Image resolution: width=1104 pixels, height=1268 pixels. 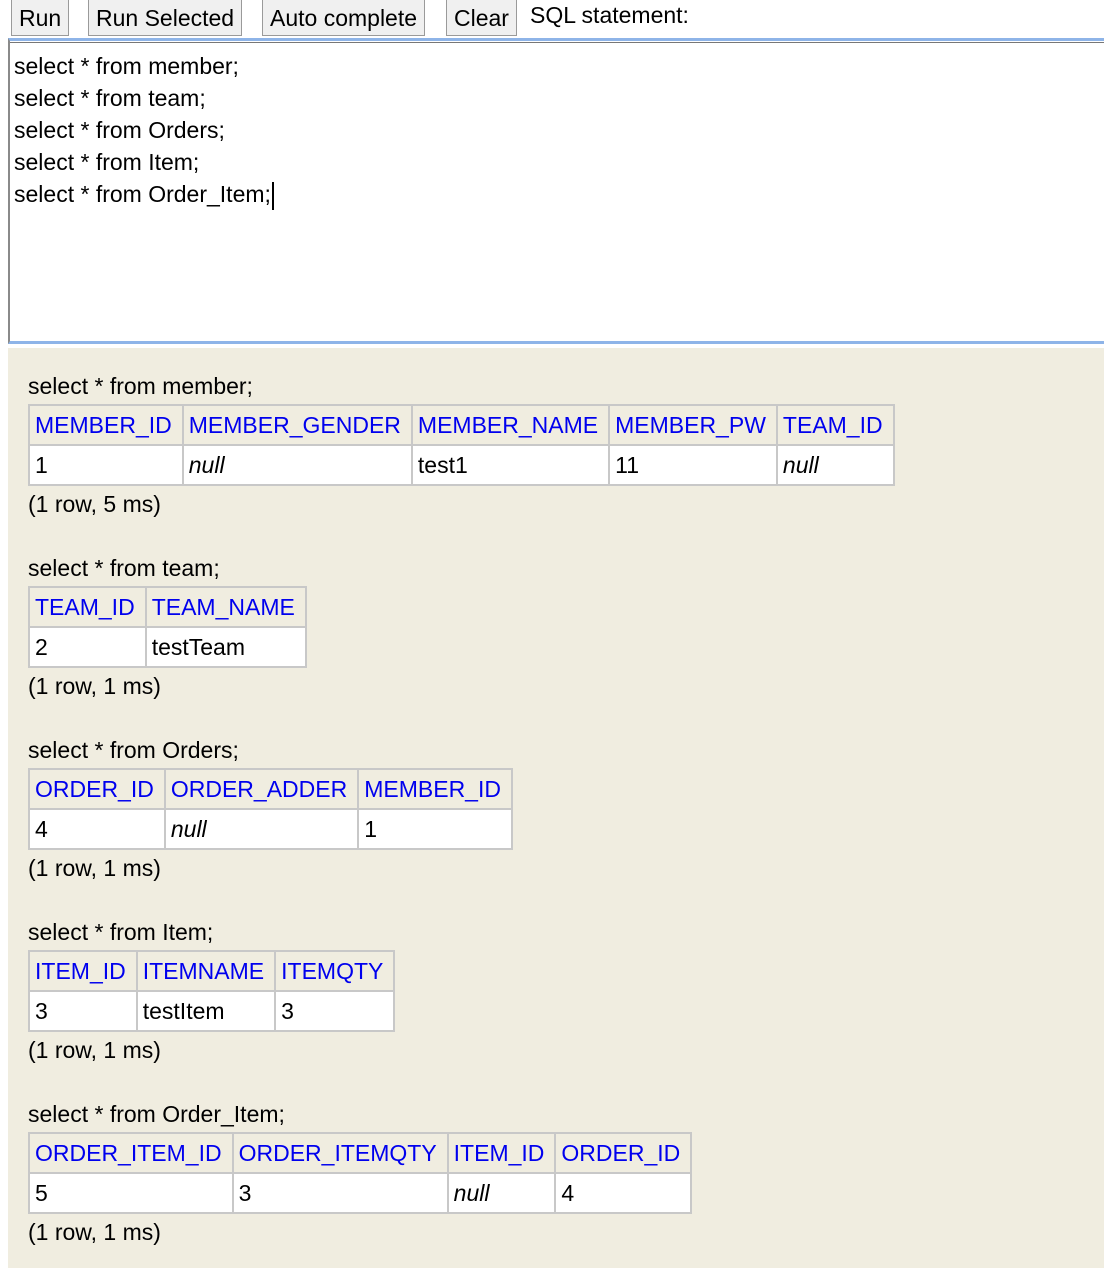 I want to click on table-cell: testItem, so click(x=206, y=1011).